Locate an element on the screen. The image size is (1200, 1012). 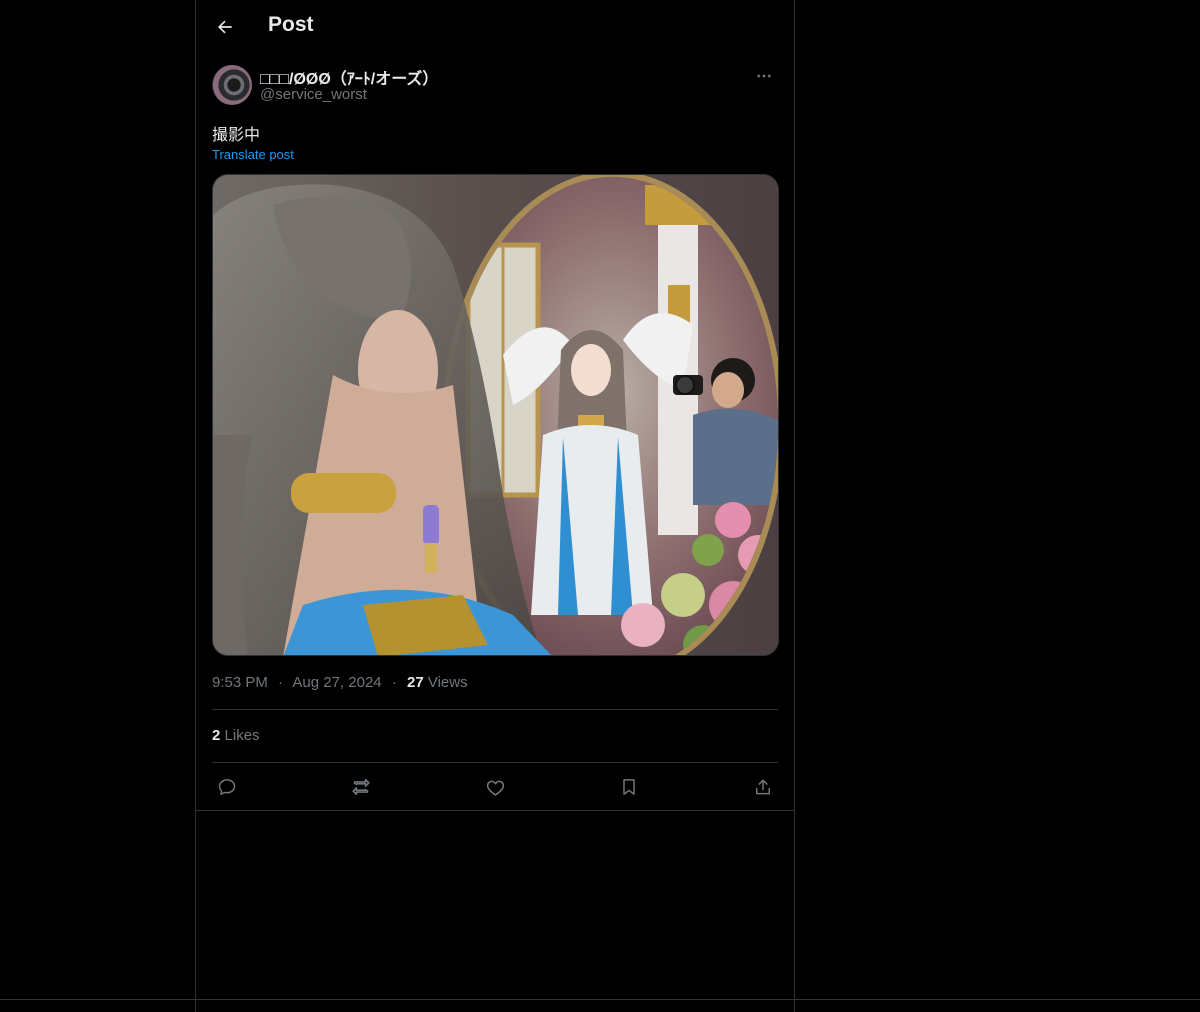
post-time: 9:53 PM is located at coordinates (240, 682).